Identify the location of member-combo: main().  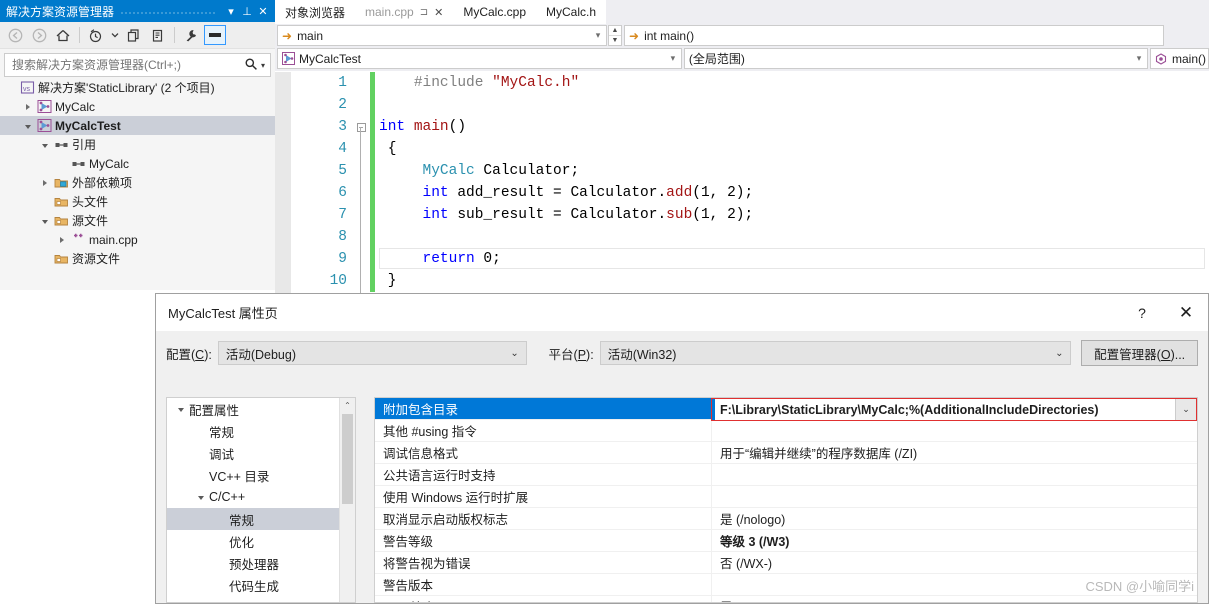
(1179, 58).